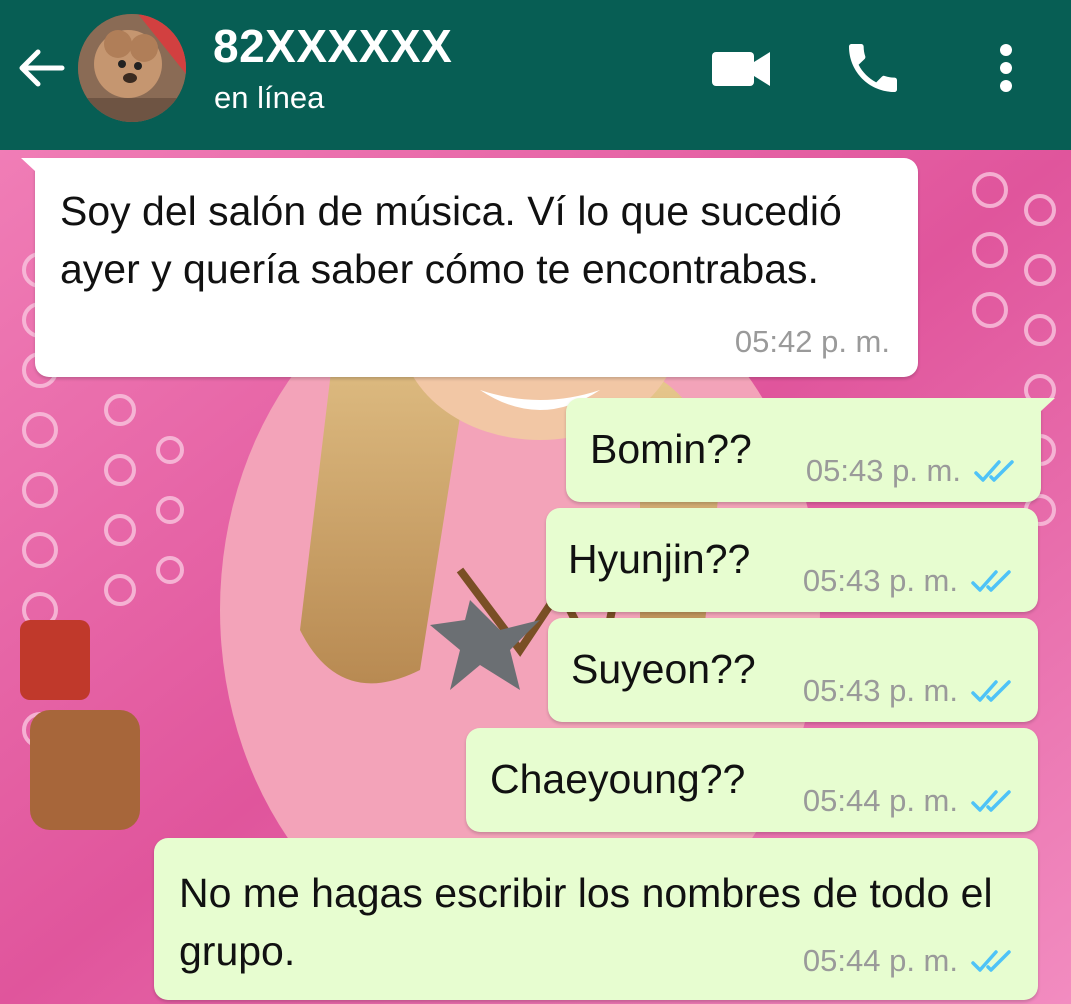 This screenshot has height=1004, width=1071. Describe the element at coordinates (132, 68) in the screenshot. I see `avatar` at that location.